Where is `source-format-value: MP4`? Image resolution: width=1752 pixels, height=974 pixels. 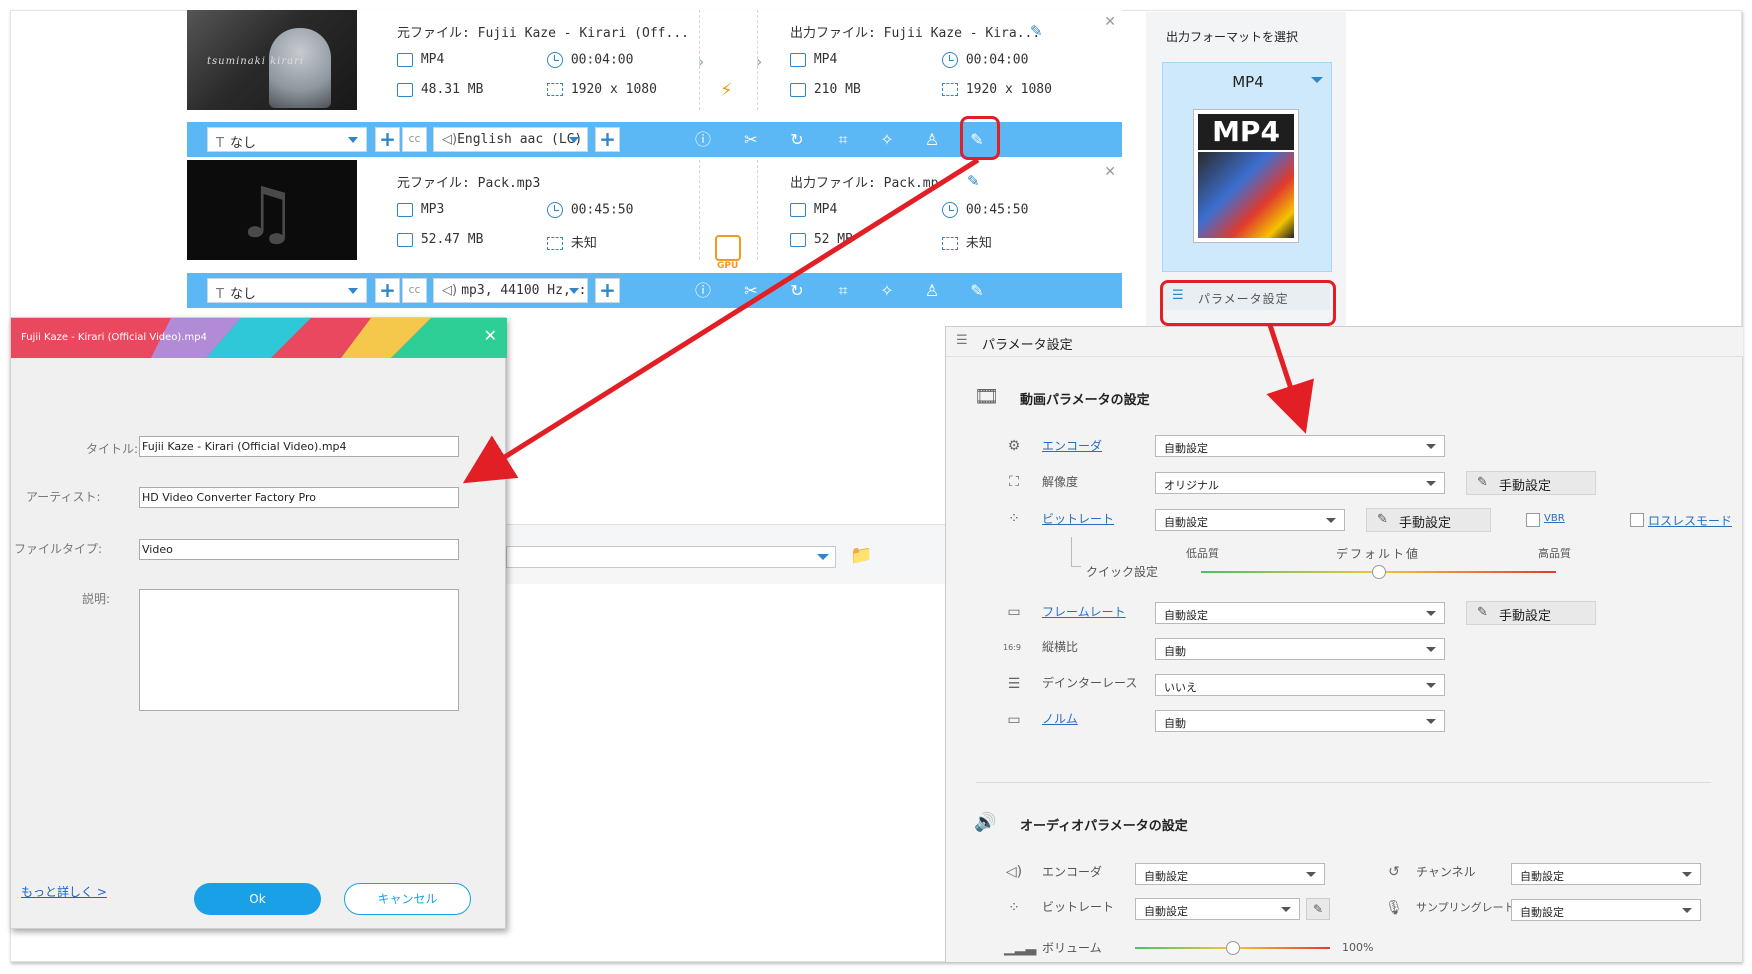 source-format-value: MP4 is located at coordinates (432, 59).